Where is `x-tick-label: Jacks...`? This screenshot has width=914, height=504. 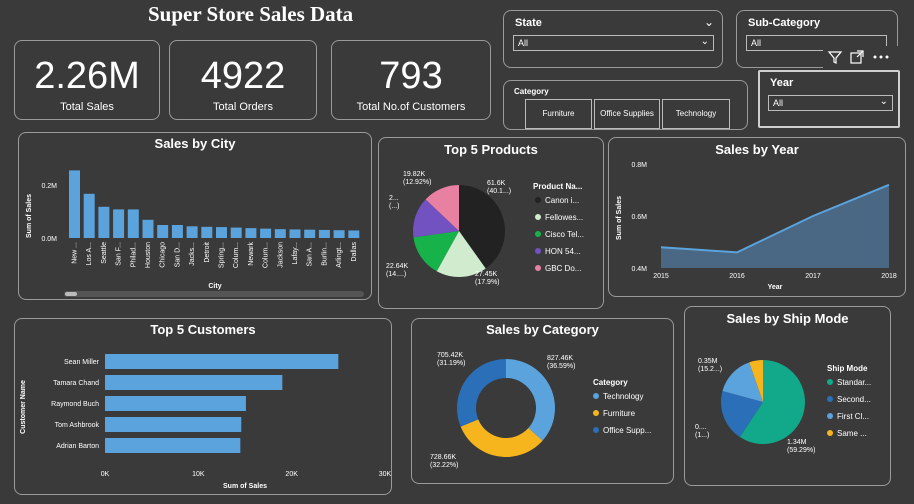
x-tick-label: Jacks... is located at coordinates (192, 254).